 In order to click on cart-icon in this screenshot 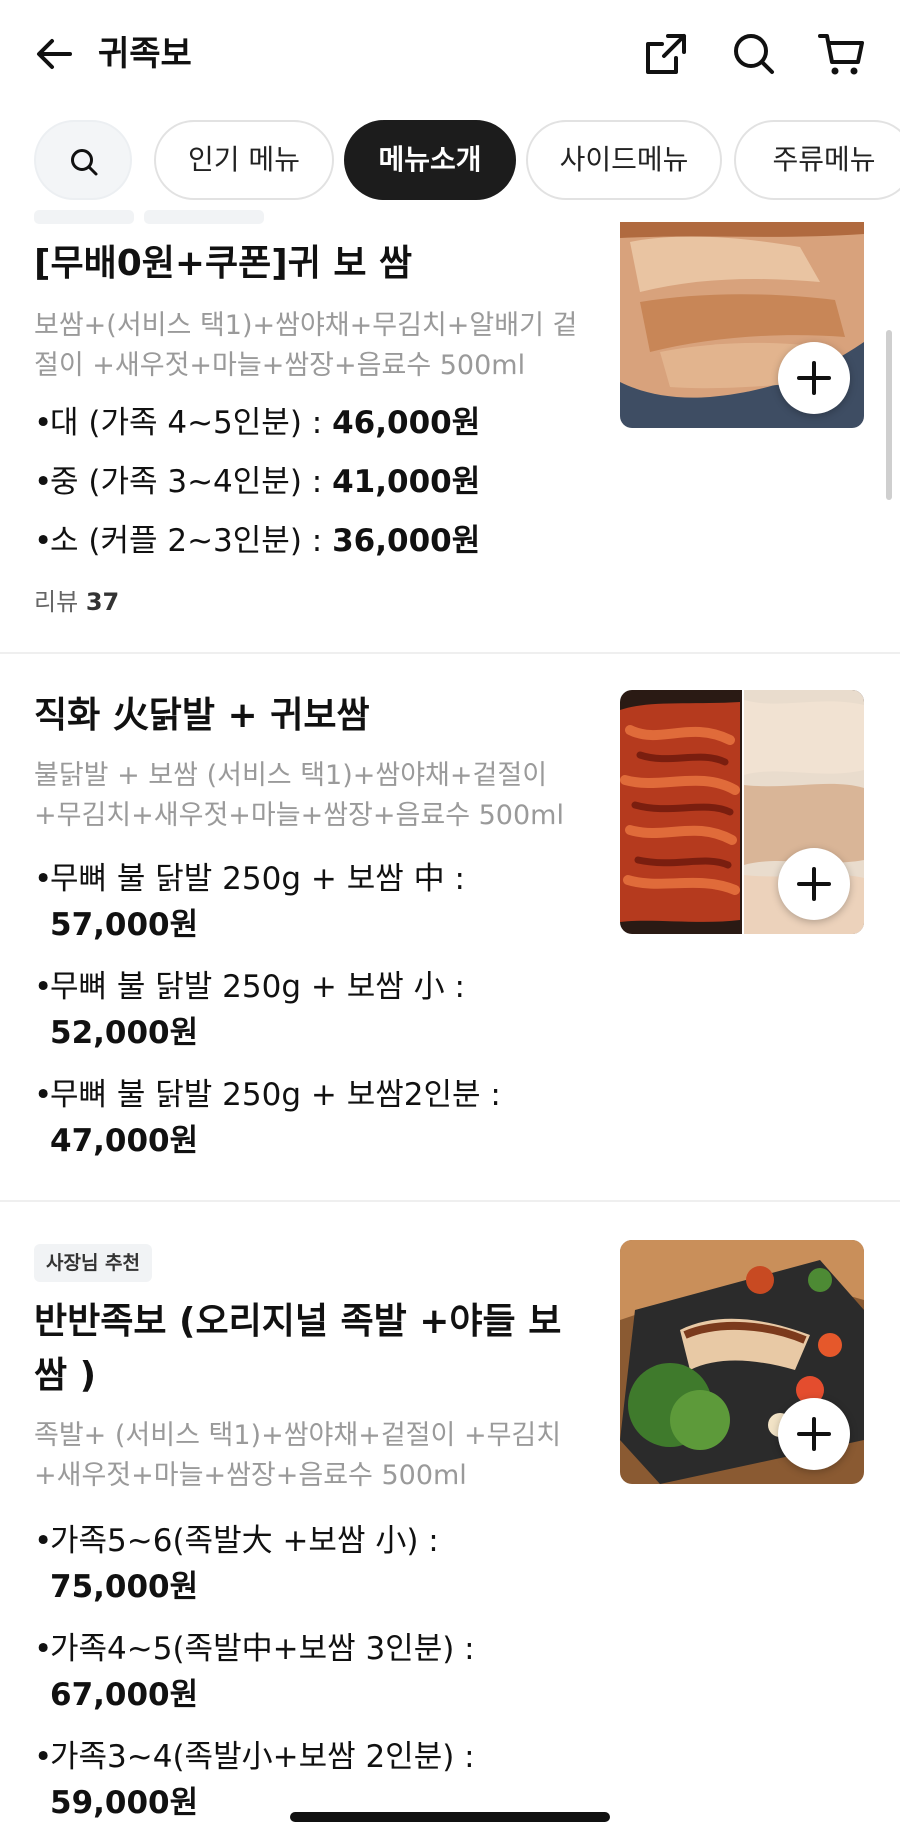, I will do `click(842, 54)`.